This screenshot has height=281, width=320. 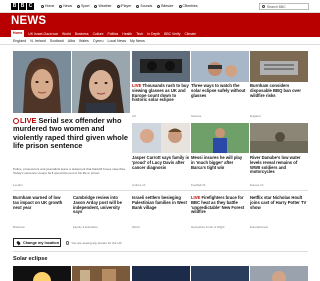 I want to click on cbeebies-icon, so click(x=180, y=6).